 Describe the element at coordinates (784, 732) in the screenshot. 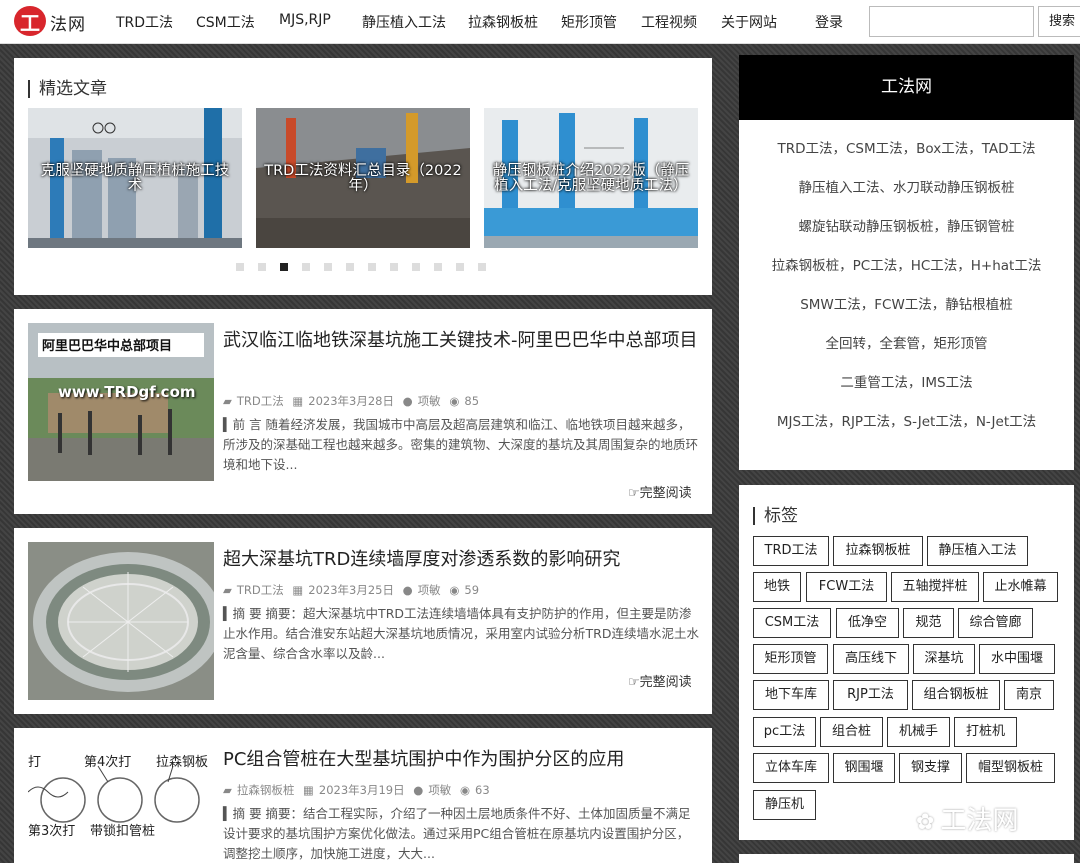

I see `tag-chip: pc工法` at that location.